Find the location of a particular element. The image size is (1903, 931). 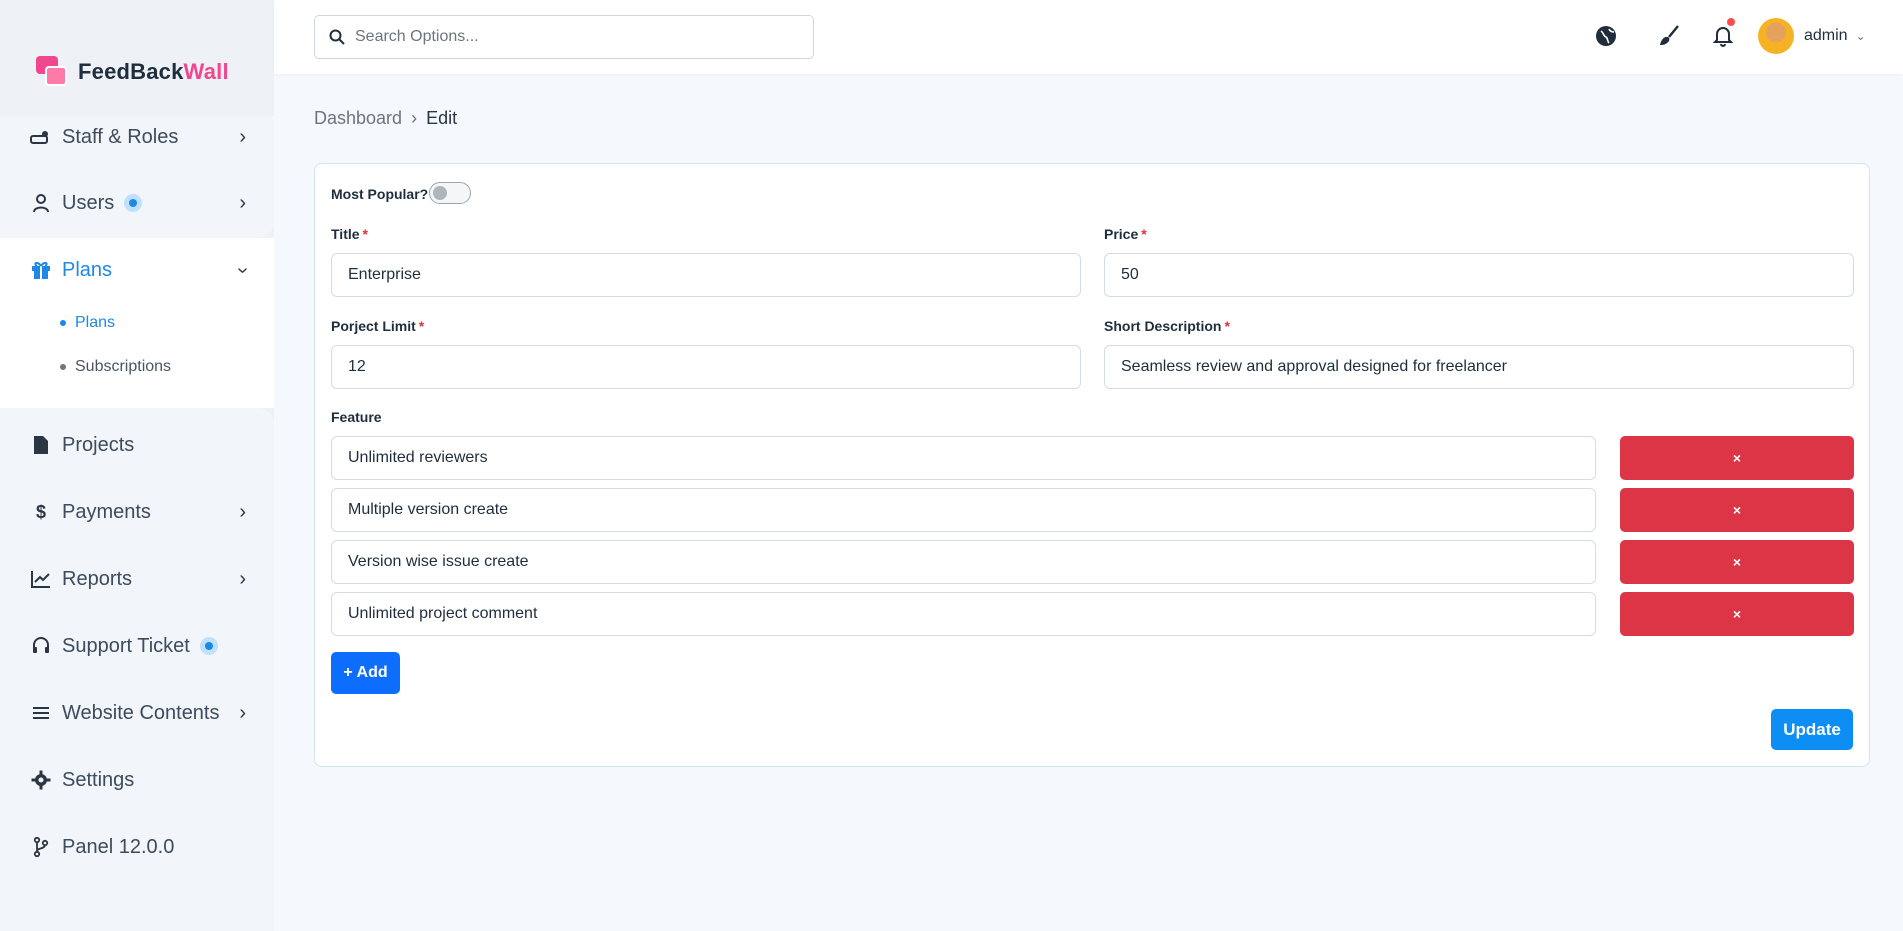

feature-label: Feature is located at coordinates (356, 417).